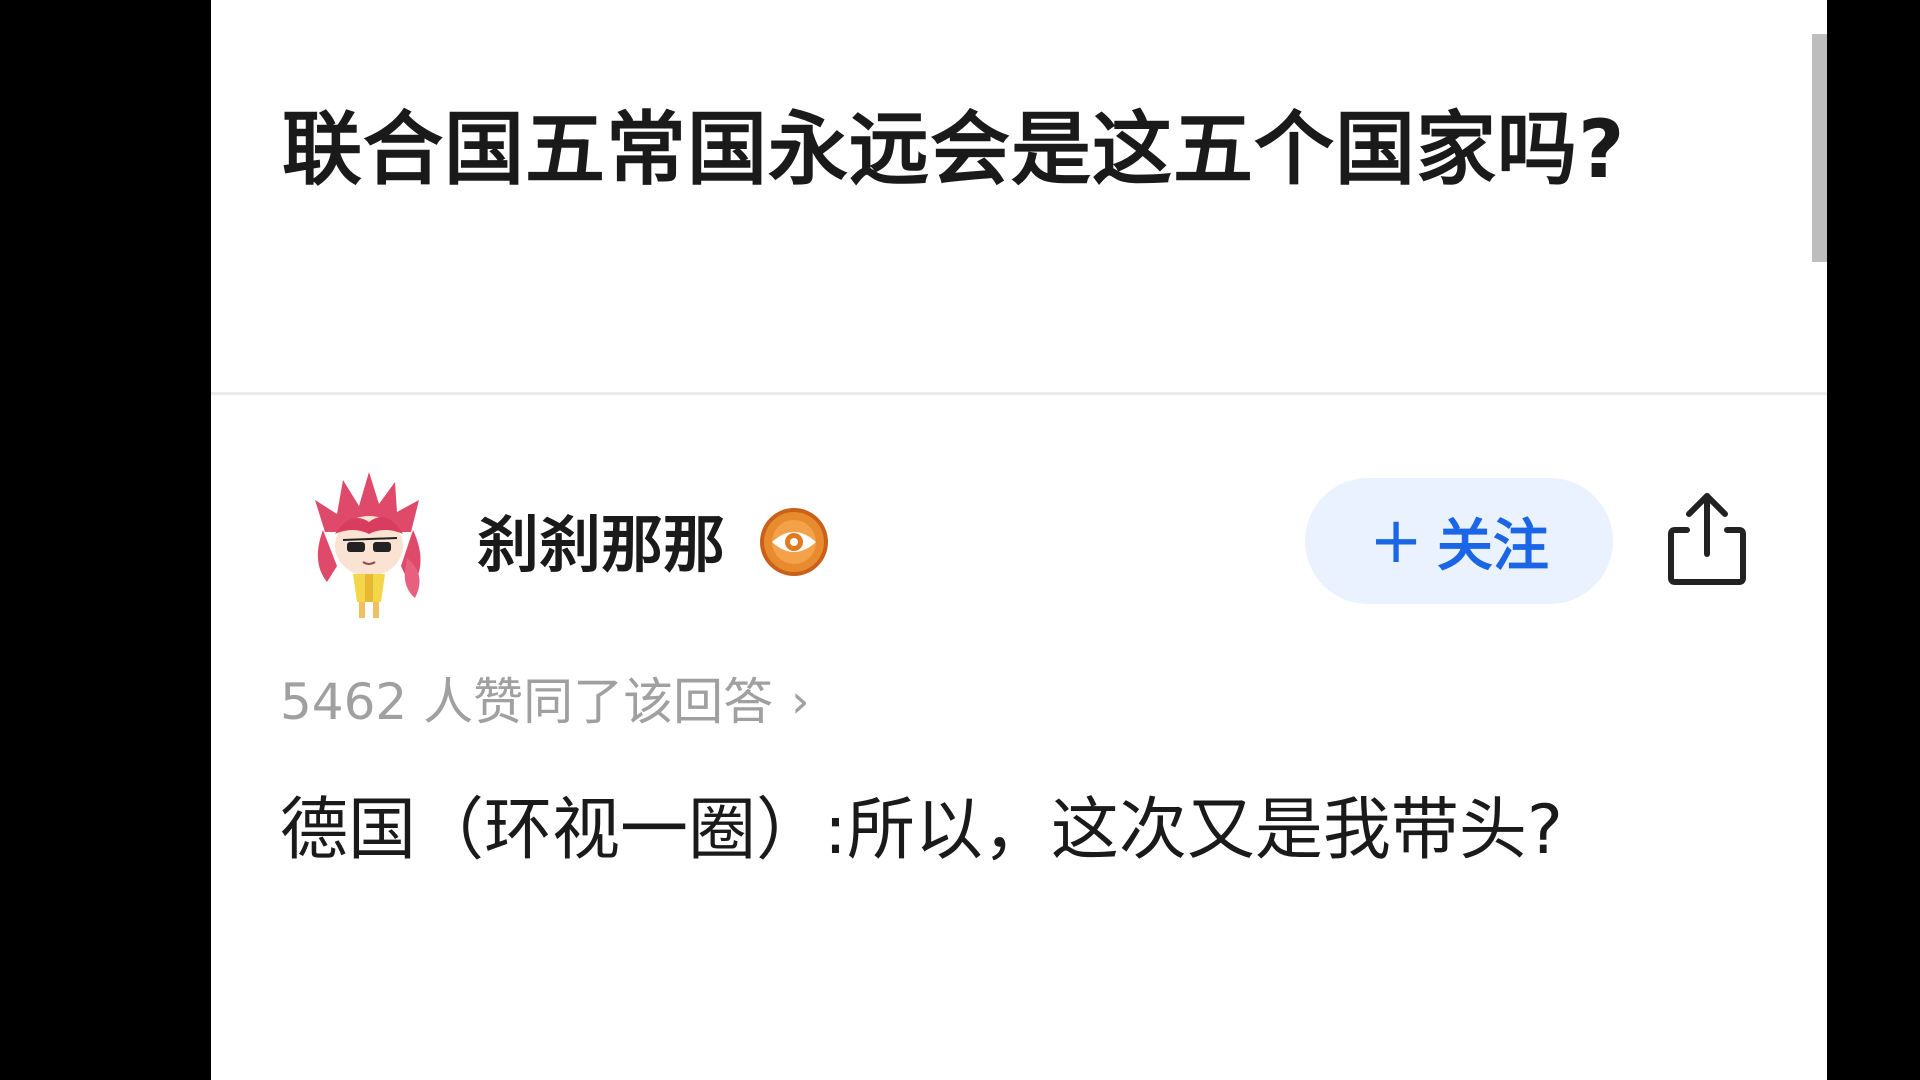 The image size is (1920, 1080). Describe the element at coordinates (921, 831) in the screenshot. I see `answer-content: 德国（环视一圈）:所以，这次又是我带头?` at that location.